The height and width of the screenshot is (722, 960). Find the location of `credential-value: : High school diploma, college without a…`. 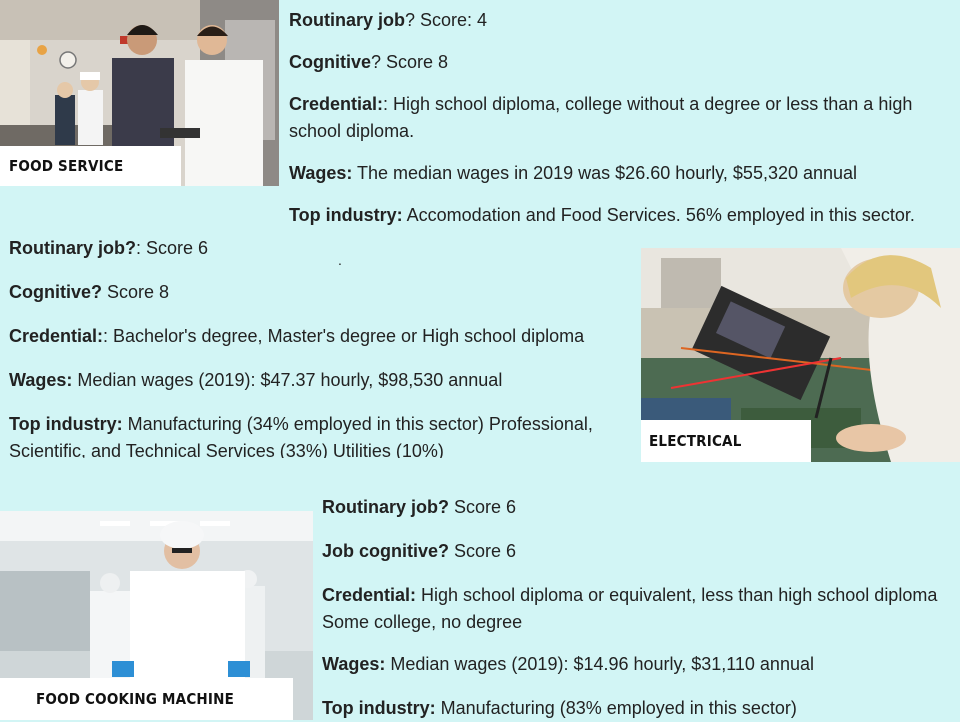

credential-value: : High school diploma, college without a… is located at coordinates (601, 117).